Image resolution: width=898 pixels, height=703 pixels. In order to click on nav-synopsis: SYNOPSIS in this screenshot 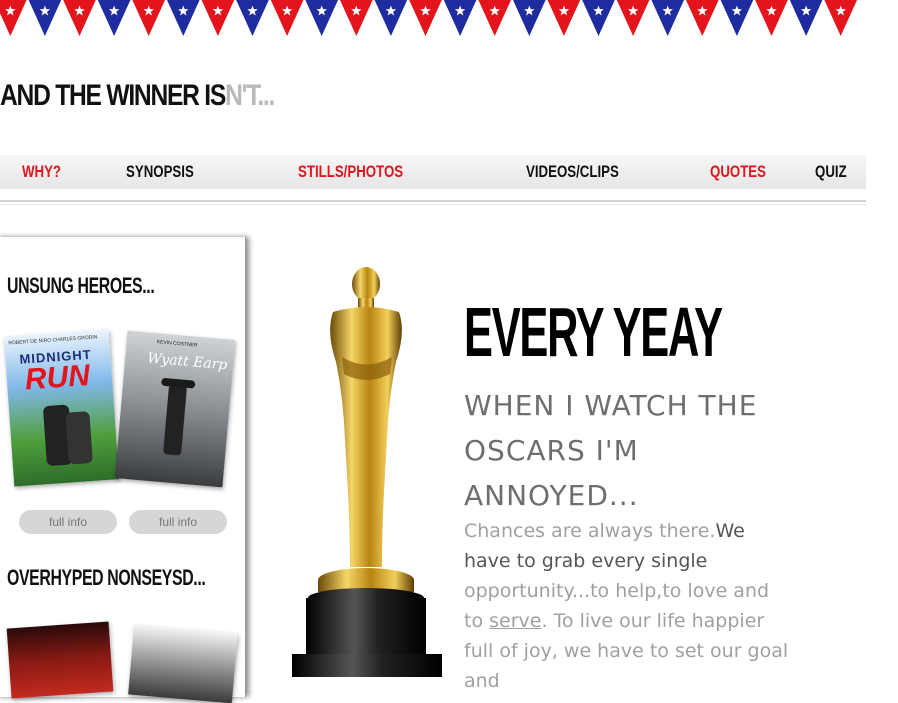, I will do `click(160, 172)`.